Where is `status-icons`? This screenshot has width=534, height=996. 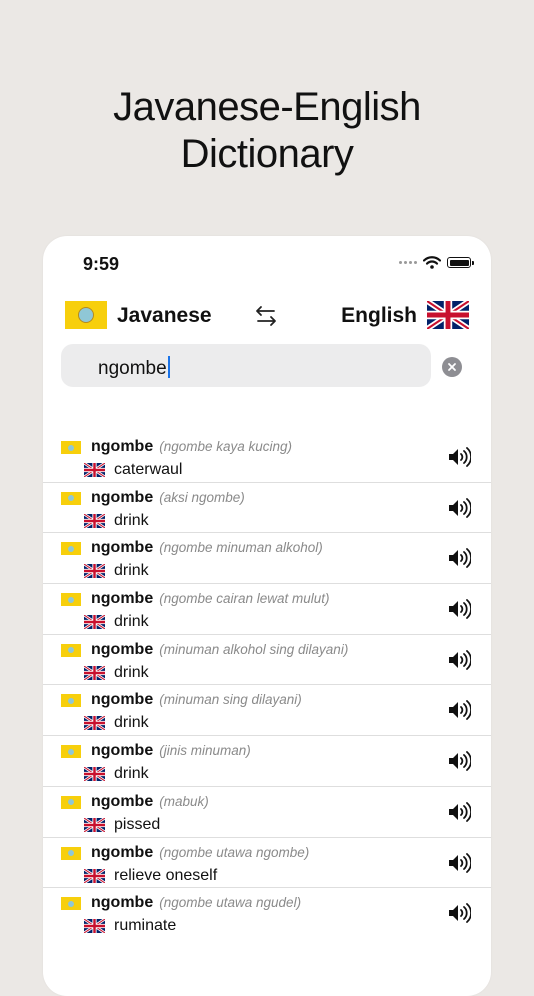 status-icons is located at coordinates (436, 262).